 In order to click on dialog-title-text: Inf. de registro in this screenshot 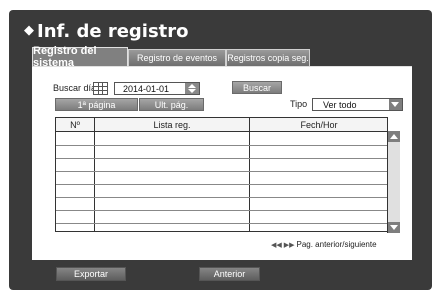, I will do `click(113, 31)`.